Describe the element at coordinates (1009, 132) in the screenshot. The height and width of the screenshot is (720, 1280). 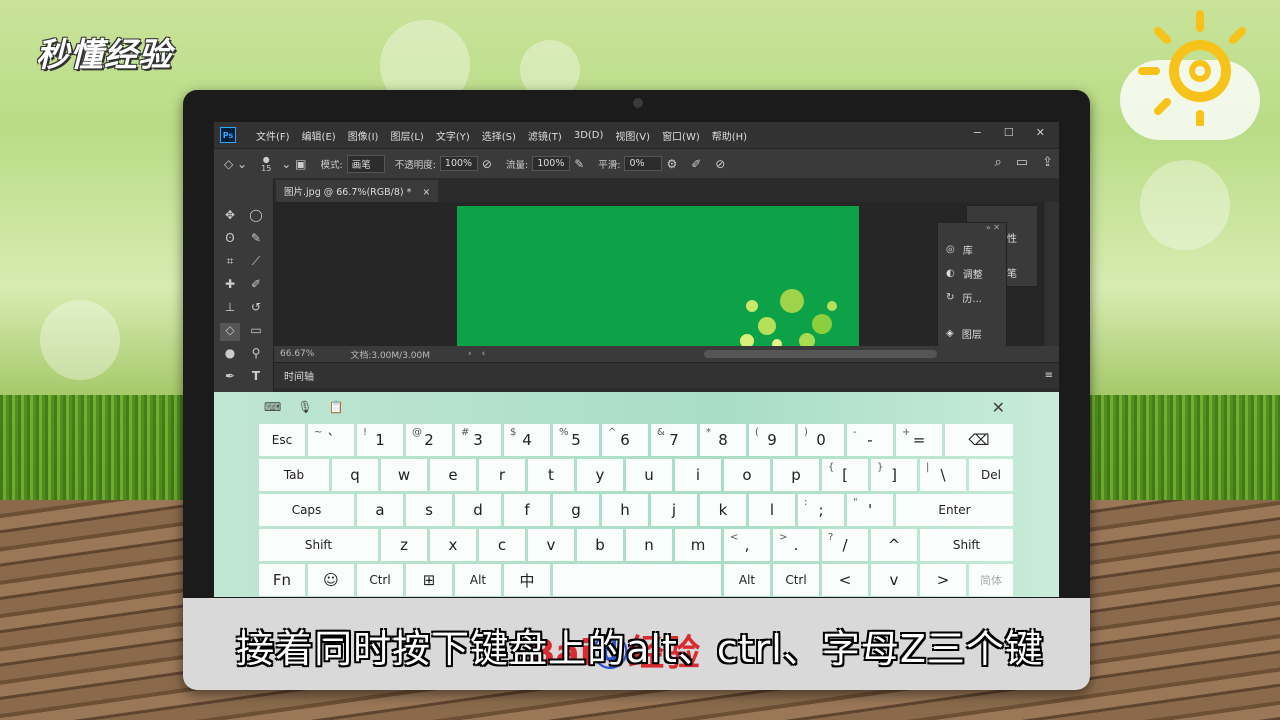
I see `maximize-button: ☐` at that location.